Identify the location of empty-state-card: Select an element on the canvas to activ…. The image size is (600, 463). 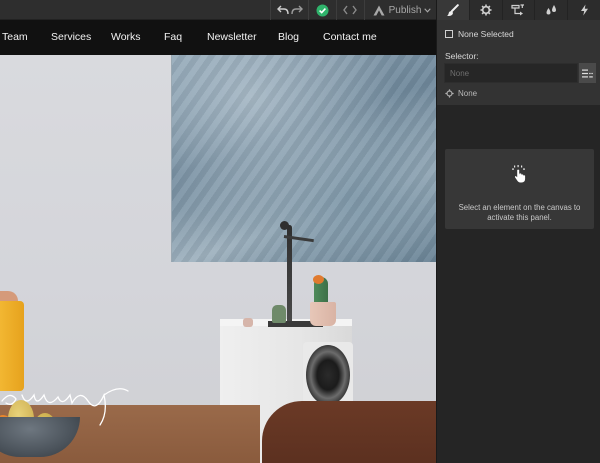
(519, 189).